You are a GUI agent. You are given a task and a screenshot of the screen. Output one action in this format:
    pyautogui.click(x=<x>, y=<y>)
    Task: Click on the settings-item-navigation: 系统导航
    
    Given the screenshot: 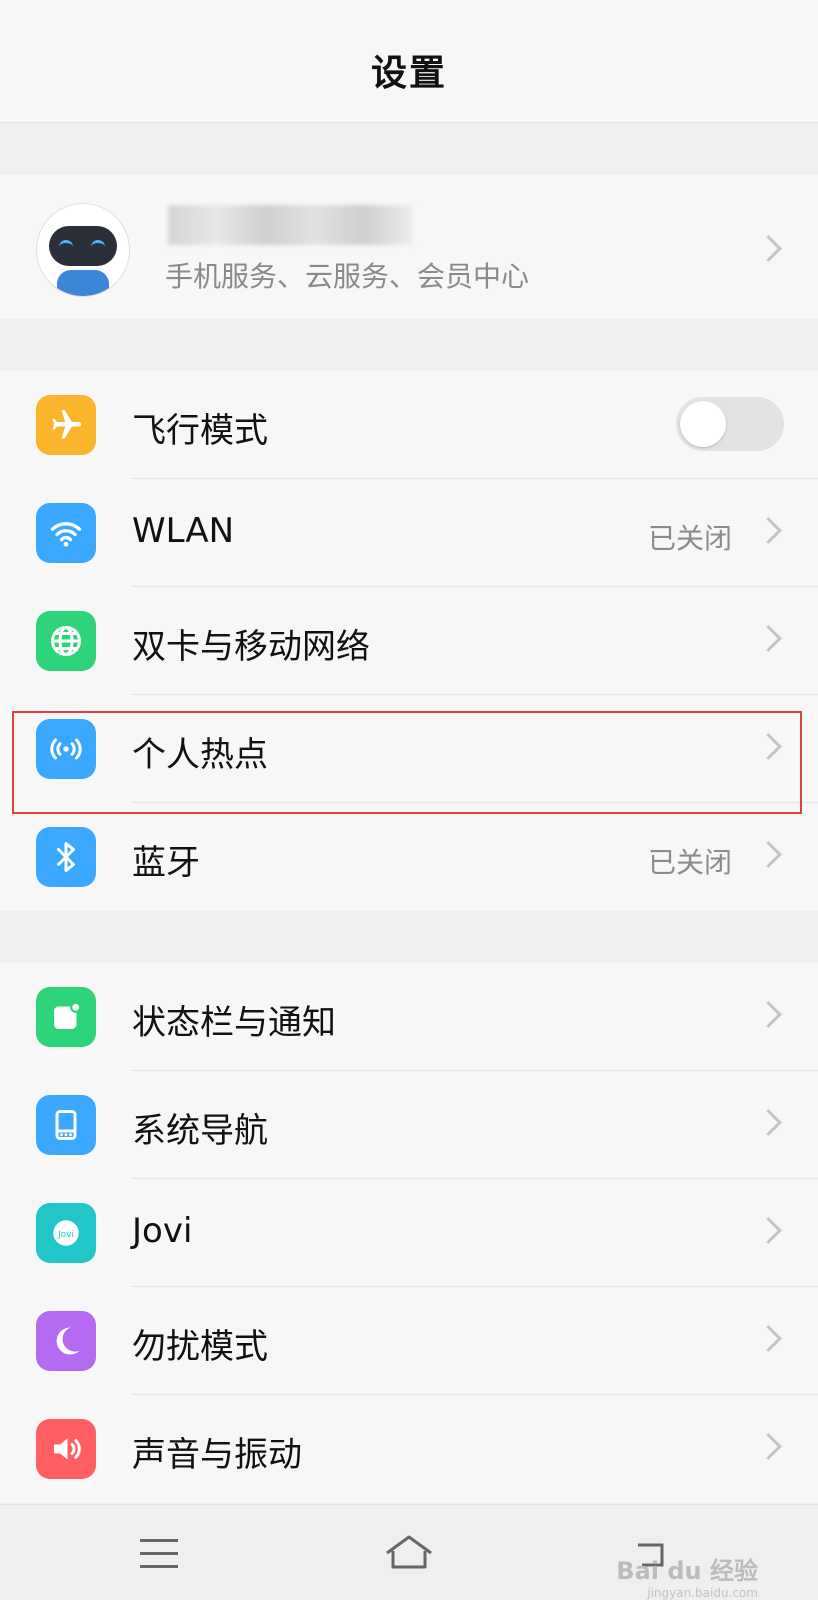 What is the action you would take?
    pyautogui.click(x=409, y=1125)
    